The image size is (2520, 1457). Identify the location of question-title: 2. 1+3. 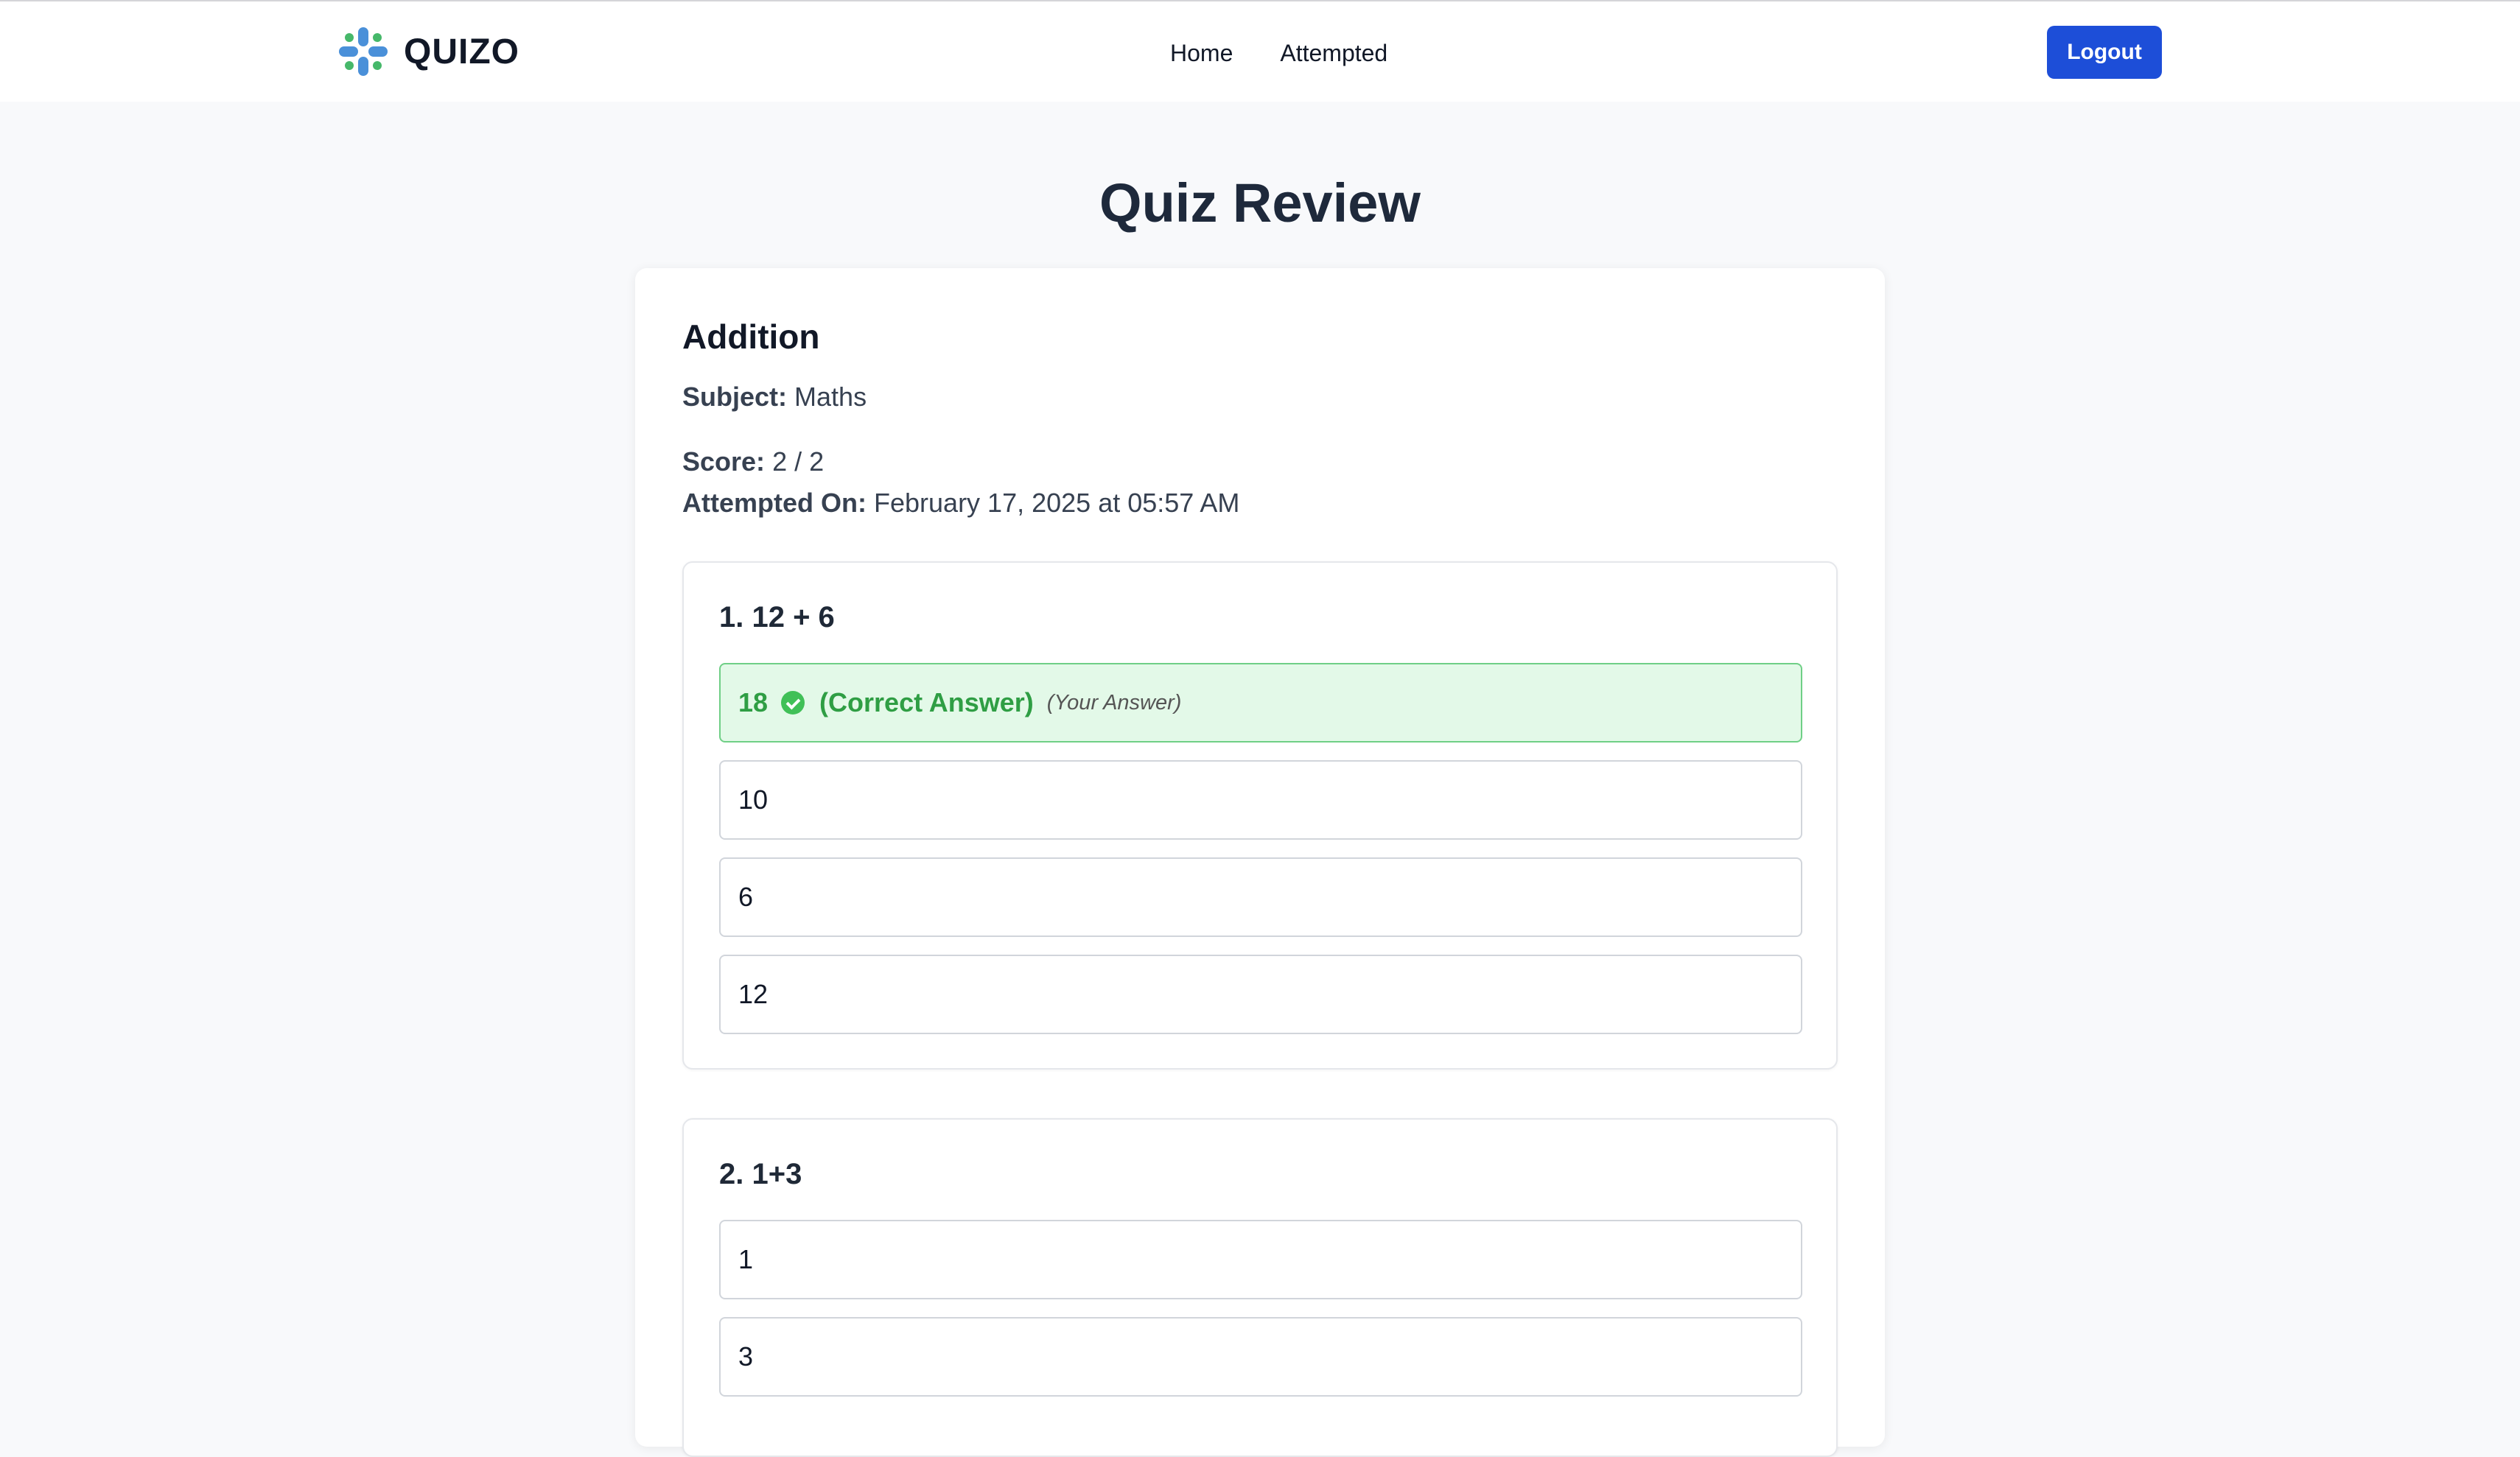
(760, 1174).